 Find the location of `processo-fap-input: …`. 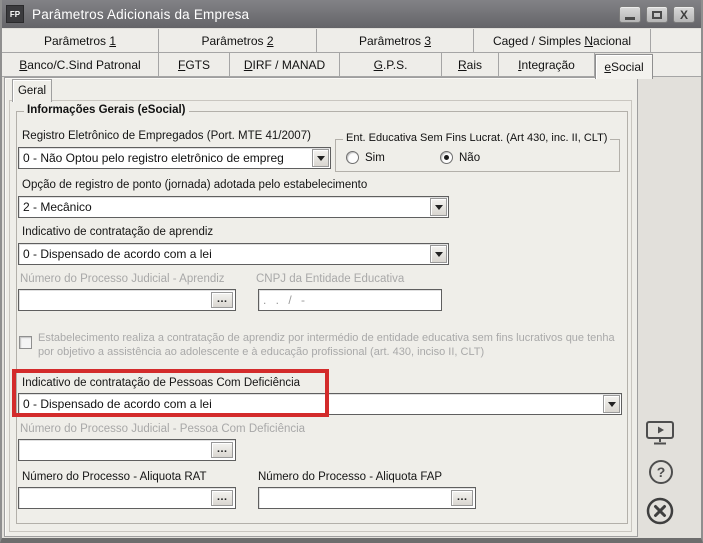

processo-fap-input: … is located at coordinates (367, 498).